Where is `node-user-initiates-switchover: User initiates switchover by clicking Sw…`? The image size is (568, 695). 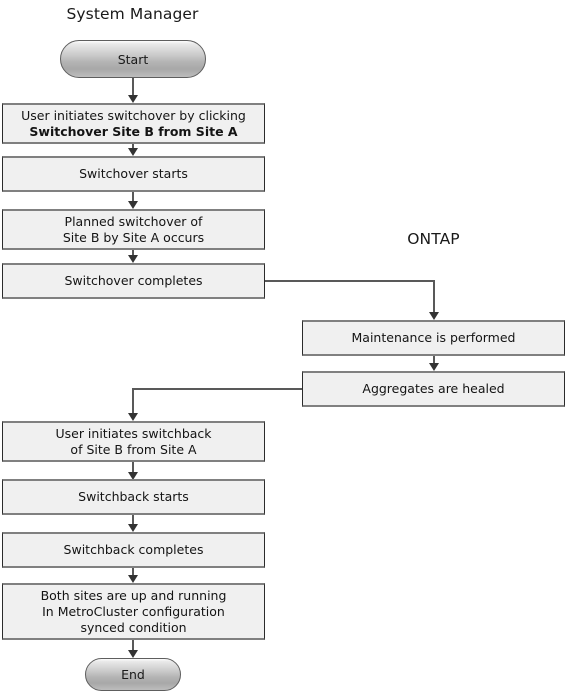
node-user-initiates-switchover: User initiates switchover by clicking Sw… is located at coordinates (133, 123).